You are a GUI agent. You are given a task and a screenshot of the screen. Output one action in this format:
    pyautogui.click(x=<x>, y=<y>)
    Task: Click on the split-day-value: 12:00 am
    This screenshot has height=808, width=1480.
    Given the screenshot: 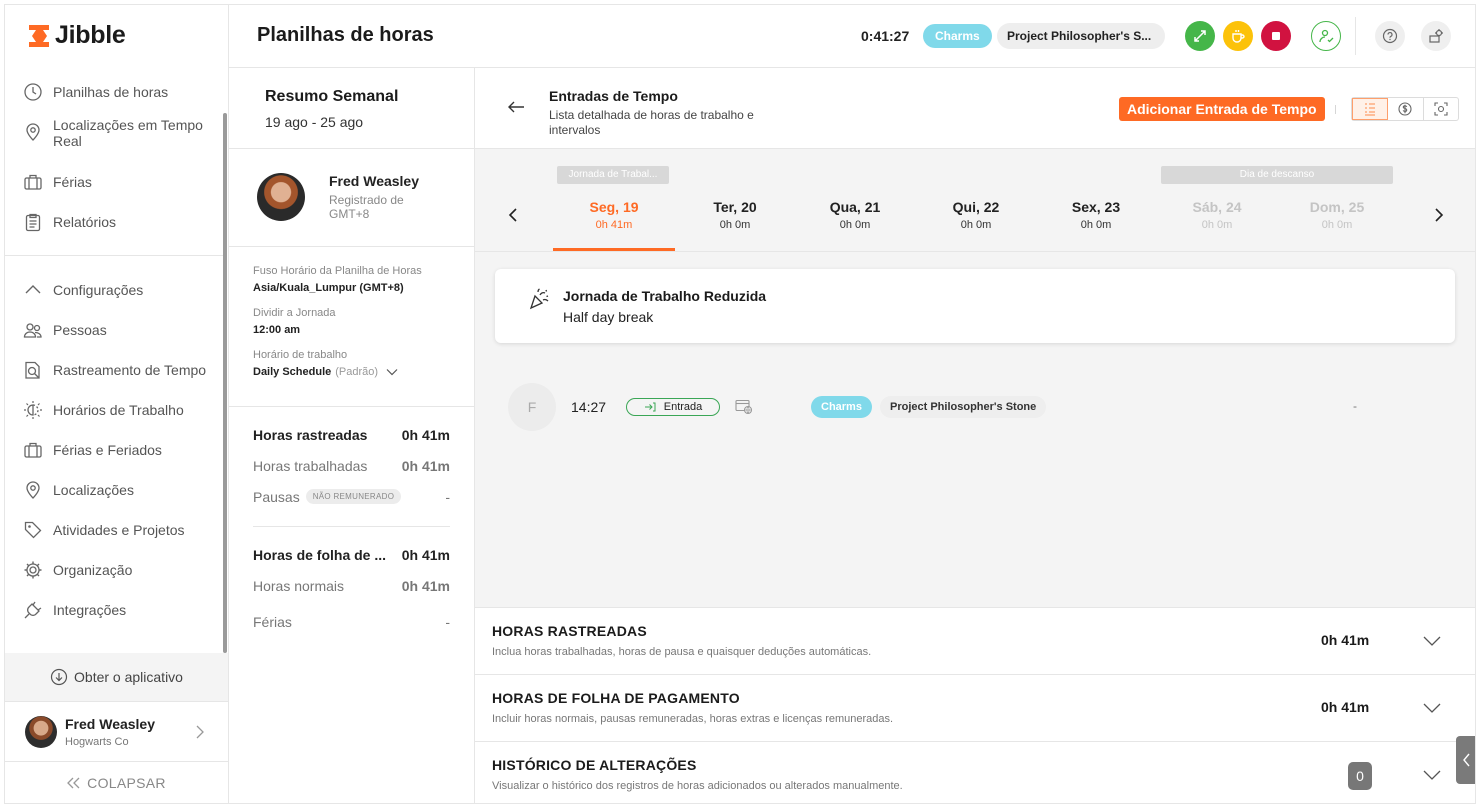 What is the action you would take?
    pyautogui.click(x=277, y=330)
    